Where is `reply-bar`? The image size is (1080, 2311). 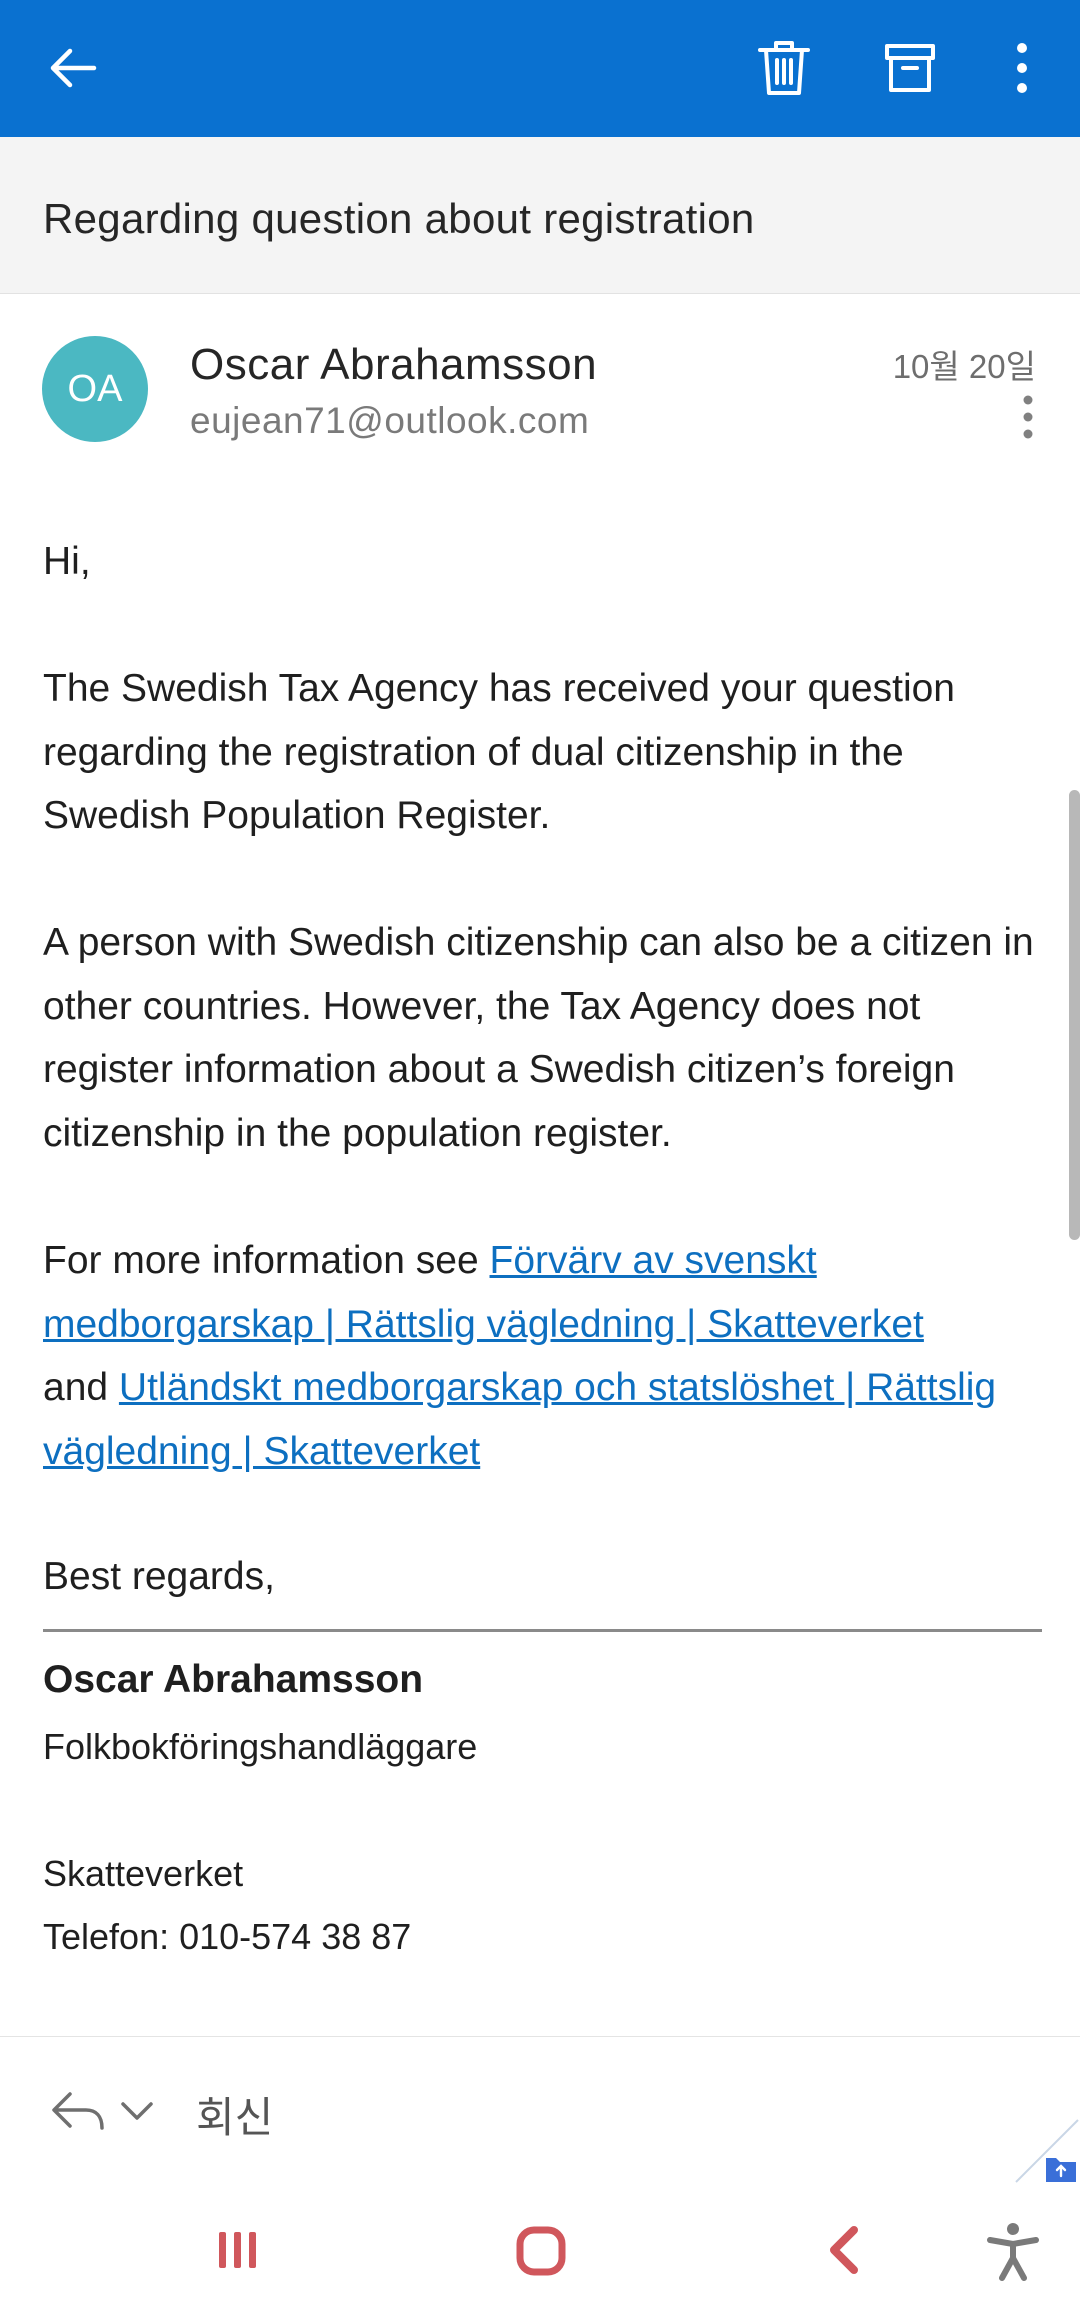
reply-bar is located at coordinates (540, 2116).